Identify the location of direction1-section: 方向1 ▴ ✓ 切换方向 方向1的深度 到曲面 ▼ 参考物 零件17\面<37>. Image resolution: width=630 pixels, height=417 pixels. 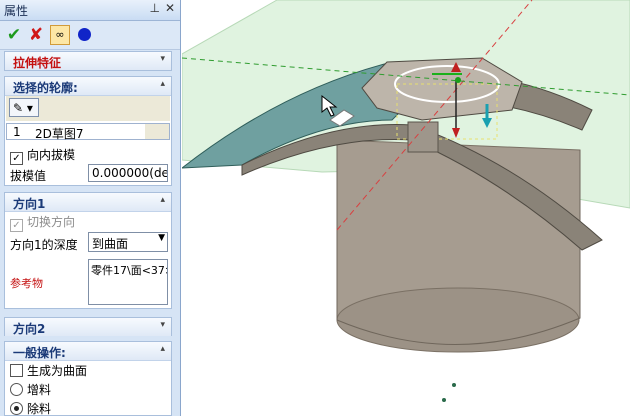
(88, 250).